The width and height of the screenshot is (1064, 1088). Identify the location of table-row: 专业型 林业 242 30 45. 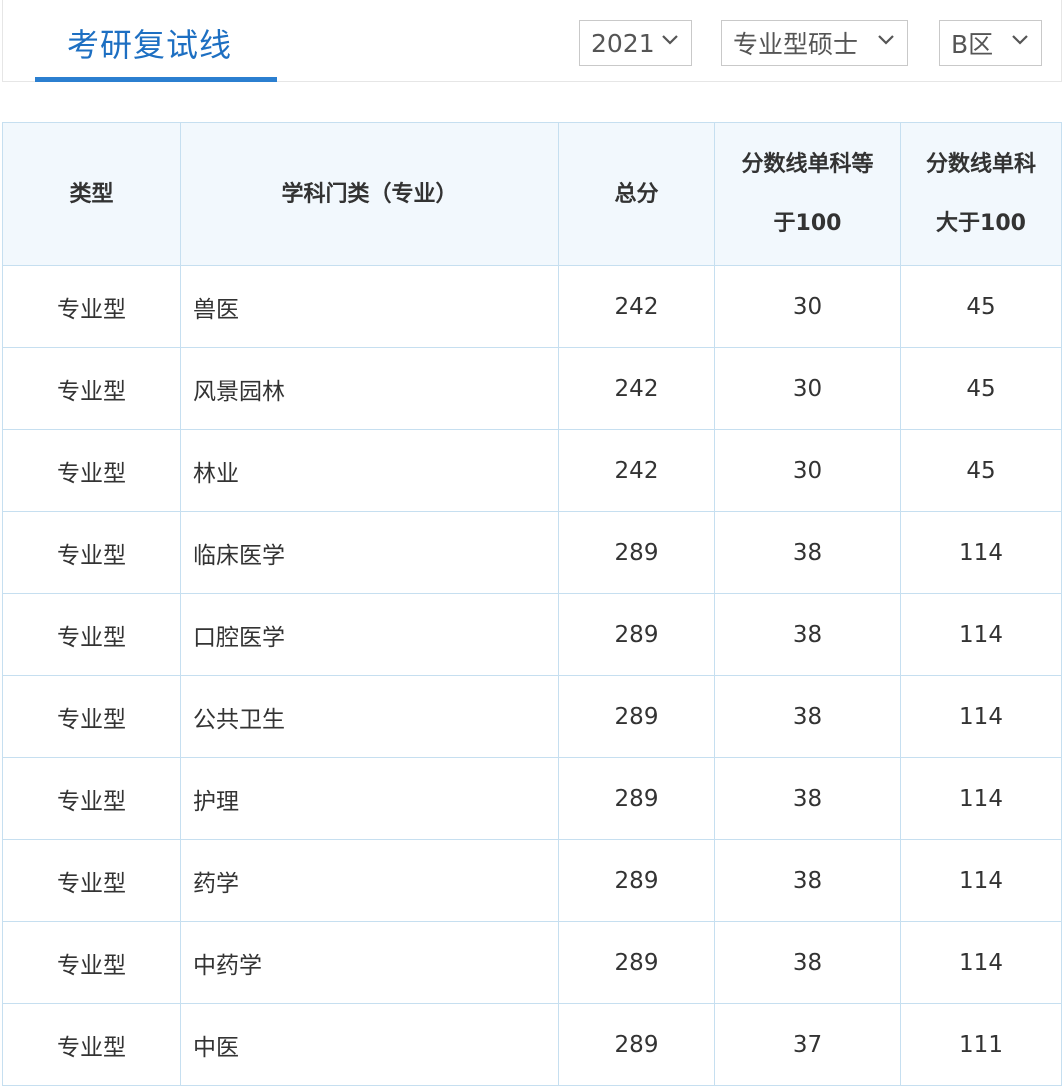
(532, 470).